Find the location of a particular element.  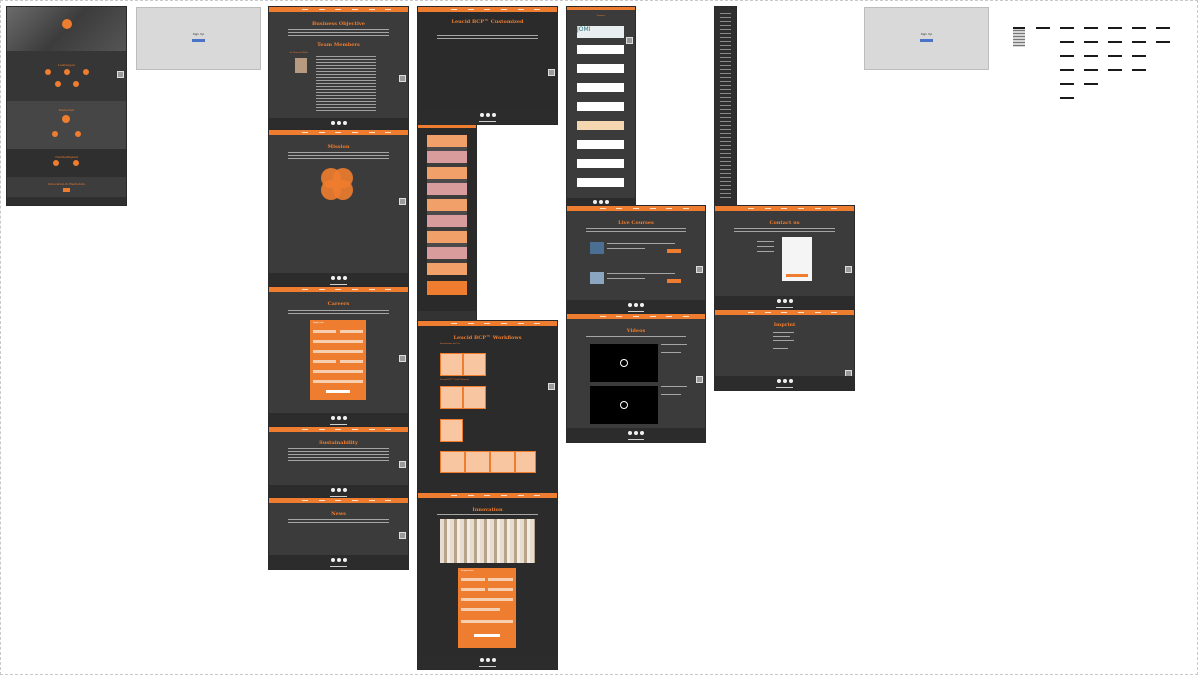

form-title: Apply now is located at coordinates (318, 323).